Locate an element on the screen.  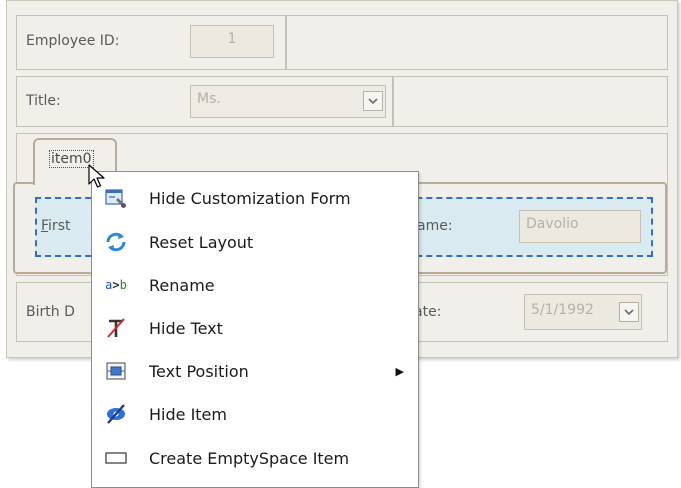
menu-item-label: Create EmptySpace Item is located at coordinates (249, 458).